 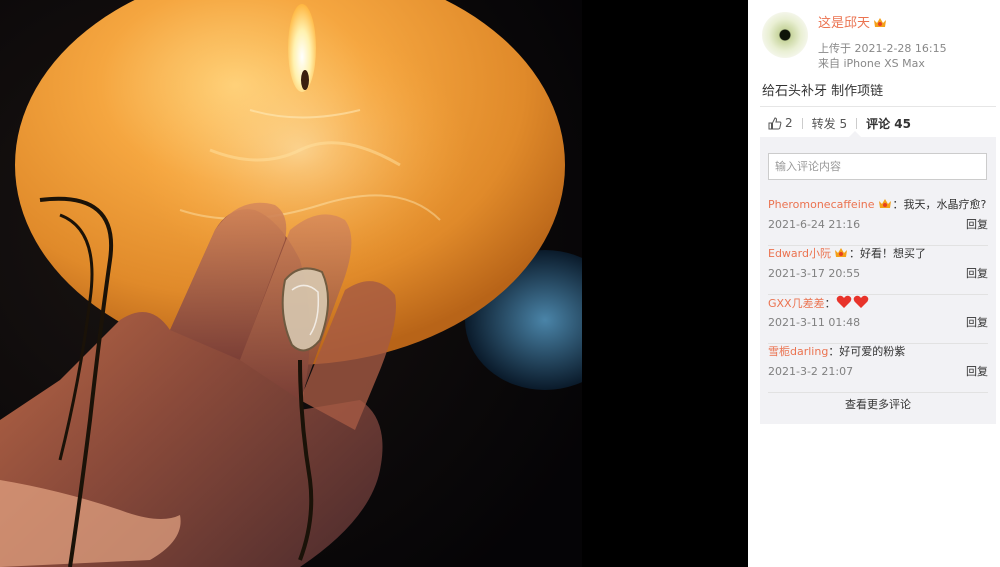 What do you see at coordinates (887, 253) in the screenshot?
I see `comment-text: ：好看！想买了` at bounding box center [887, 253].